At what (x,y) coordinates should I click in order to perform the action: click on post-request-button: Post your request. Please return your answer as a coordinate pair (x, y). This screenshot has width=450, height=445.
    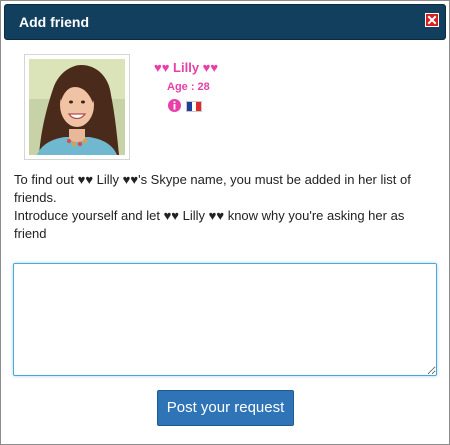
    Looking at the image, I should click on (225, 408).